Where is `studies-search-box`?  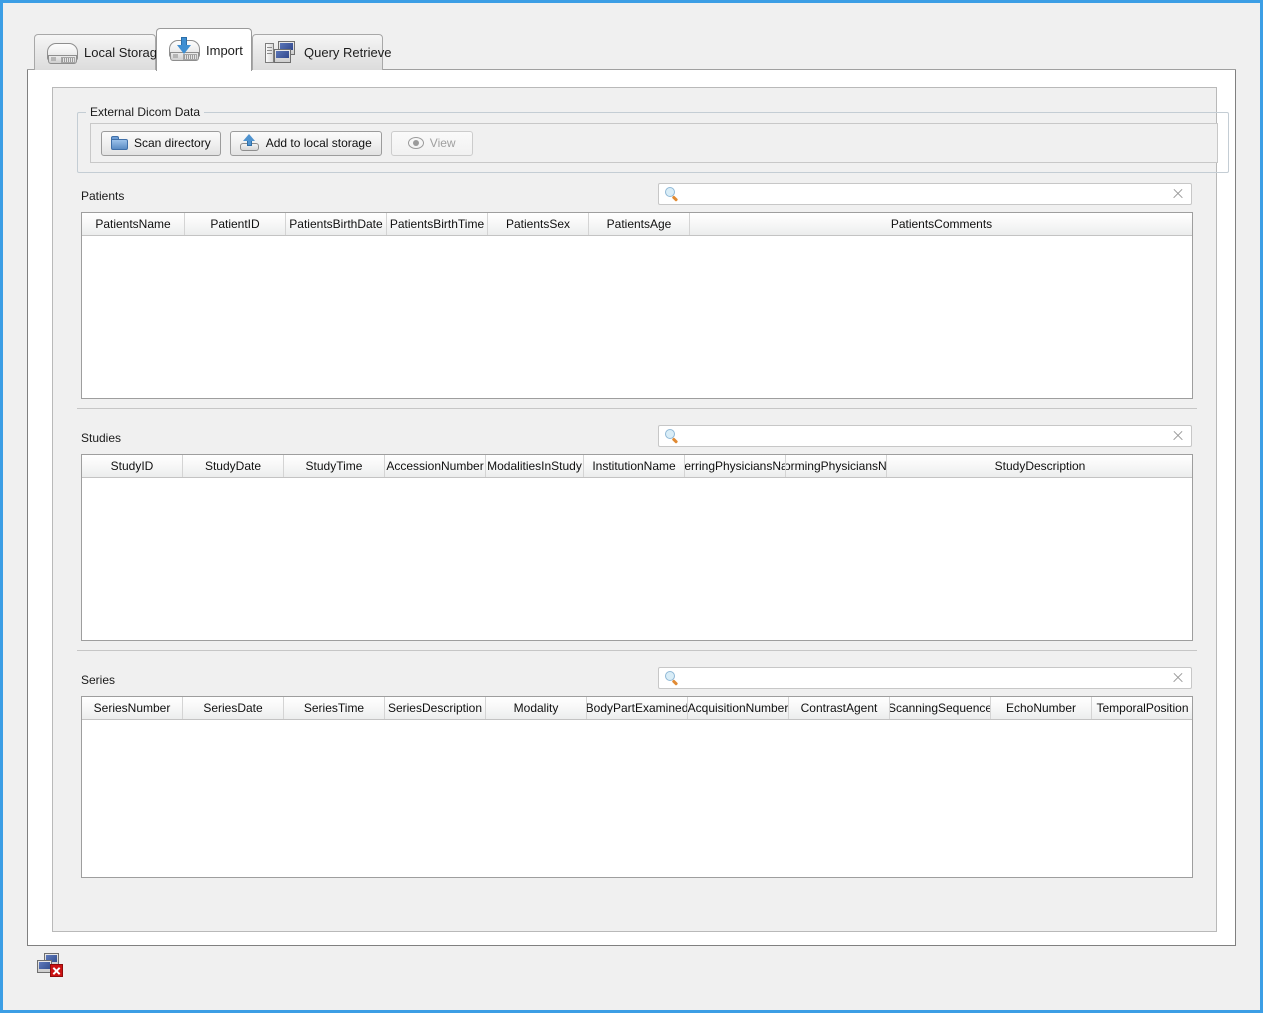 studies-search-box is located at coordinates (925, 436).